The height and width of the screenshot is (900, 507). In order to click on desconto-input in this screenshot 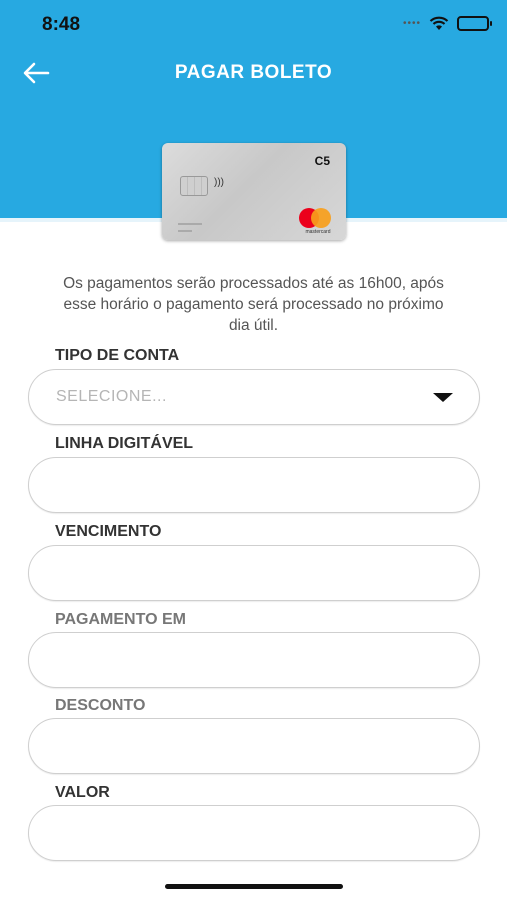, I will do `click(254, 746)`.